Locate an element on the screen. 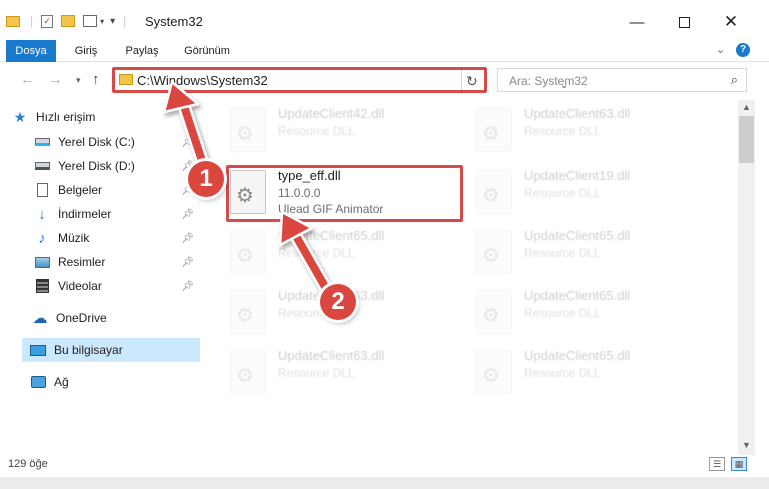 The width and height of the screenshot is (769, 489). sidebar-item-onedrive: ☁ OneDrive is located at coordinates (115, 318).